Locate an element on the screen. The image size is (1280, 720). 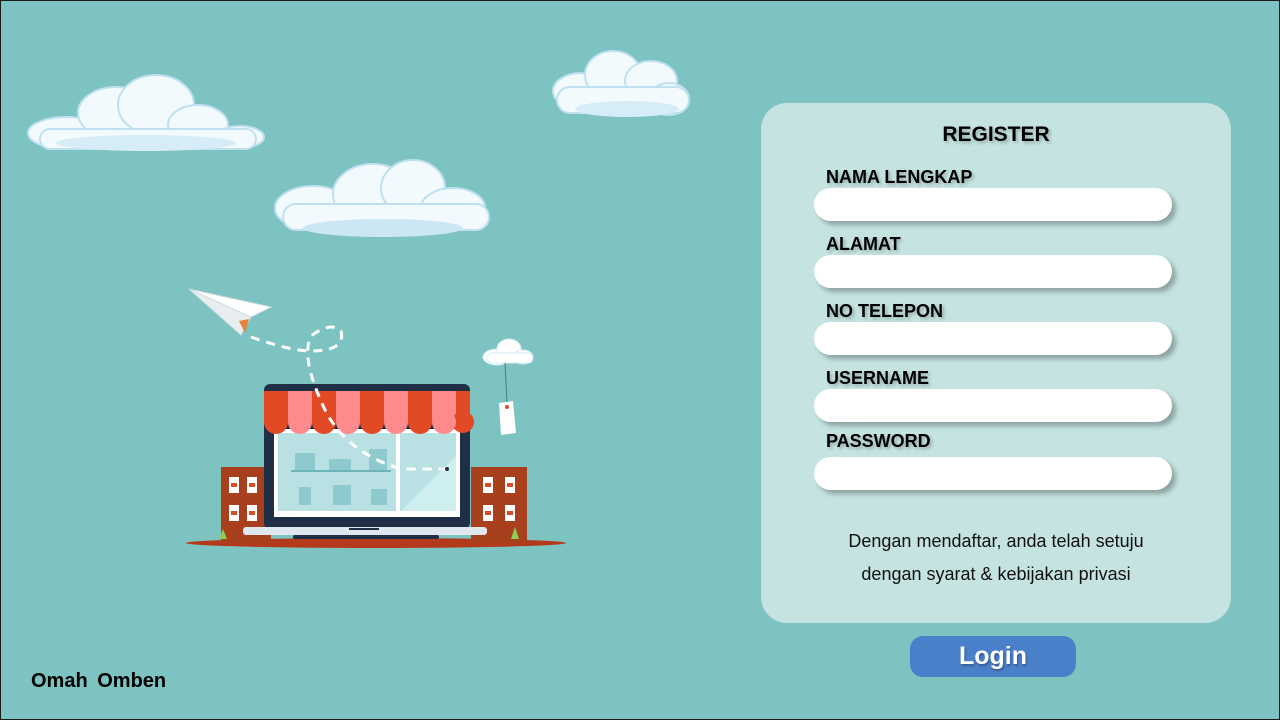
terms-line-2: dengan syarat & kebijakan privasi is located at coordinates (996, 574).